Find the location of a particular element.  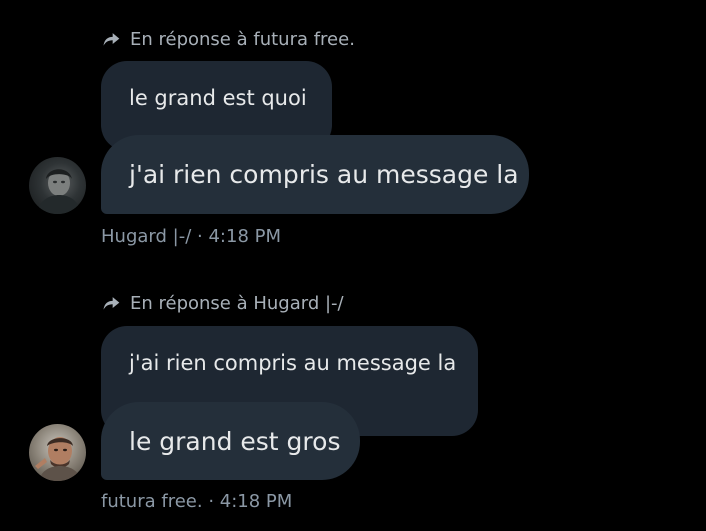

user-avatar-futura is located at coordinates (57, 452).